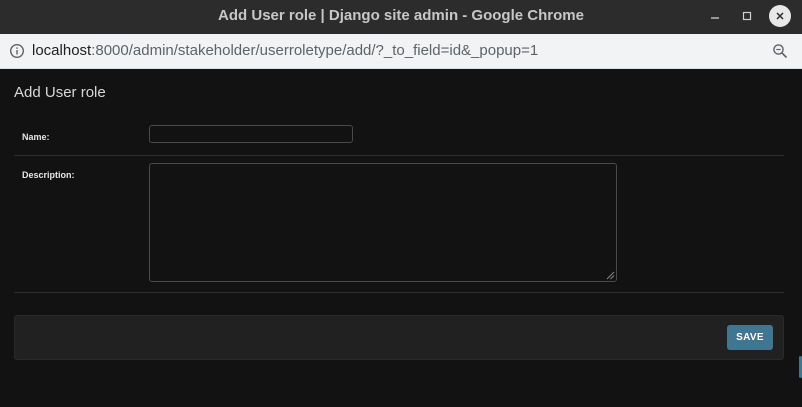 The height and width of the screenshot is (407, 802). What do you see at coordinates (610, 275) in the screenshot?
I see `resize-grip-icon` at bounding box center [610, 275].